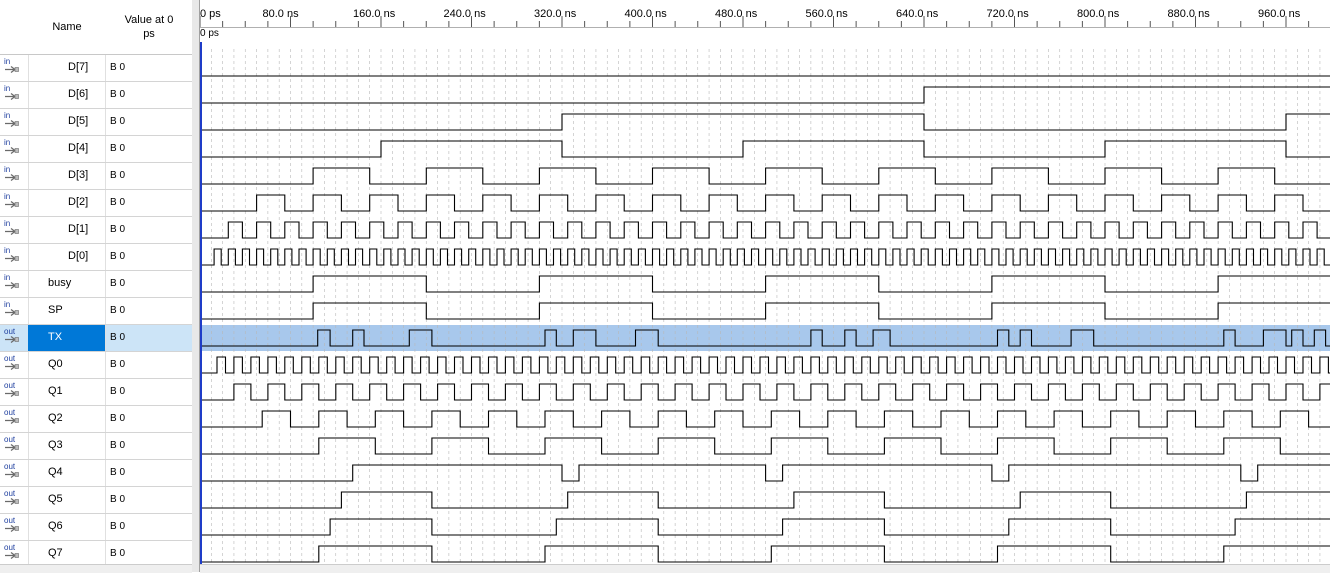  What do you see at coordinates (67, 446) in the screenshot?
I see `signal-name-cell: Q3` at bounding box center [67, 446].